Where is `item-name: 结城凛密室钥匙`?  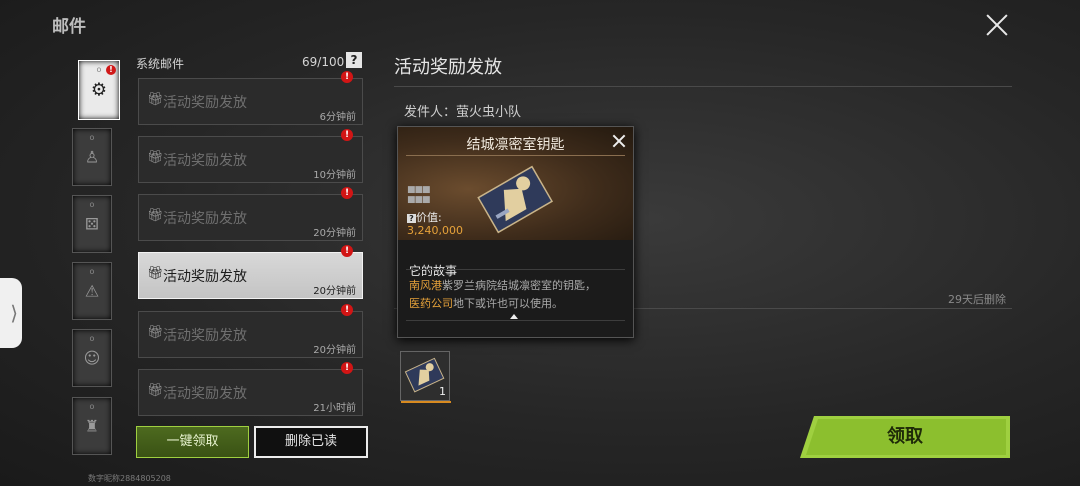 item-name: 结城凛密室钥匙 is located at coordinates (515, 145).